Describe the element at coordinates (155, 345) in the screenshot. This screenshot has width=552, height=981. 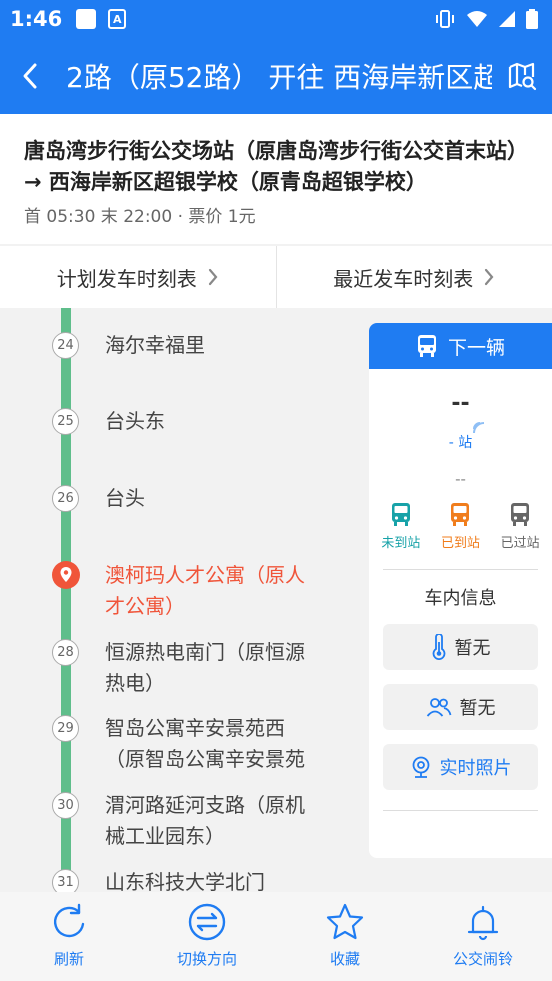
I see `station-name: 海尔幸福里` at that location.